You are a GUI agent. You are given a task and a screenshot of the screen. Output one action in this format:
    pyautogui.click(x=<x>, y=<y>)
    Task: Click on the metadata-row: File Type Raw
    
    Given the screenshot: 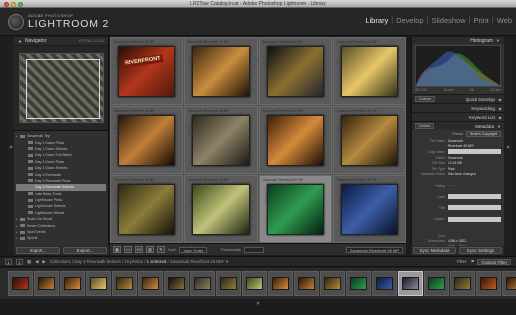 What is the action you would take?
    pyautogui.click(x=458, y=169)
    